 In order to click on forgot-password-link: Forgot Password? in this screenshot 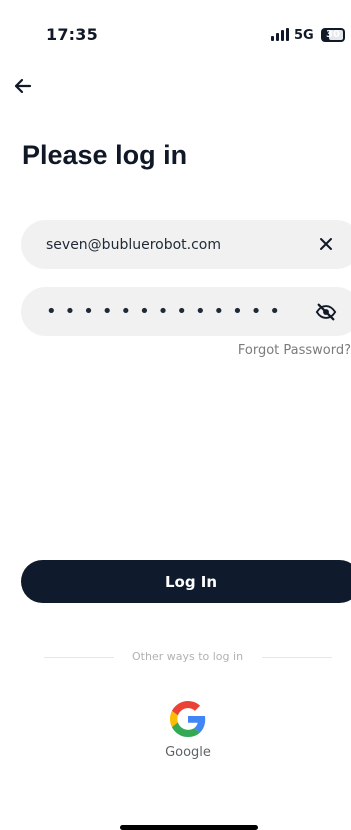, I will do `click(294, 350)`.